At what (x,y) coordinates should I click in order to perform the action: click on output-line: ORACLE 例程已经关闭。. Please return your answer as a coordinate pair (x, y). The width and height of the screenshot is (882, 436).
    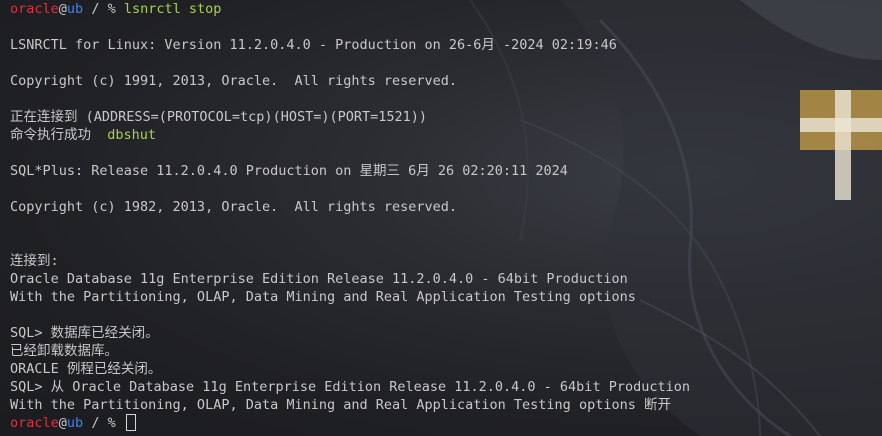
    Looking at the image, I should click on (86, 369).